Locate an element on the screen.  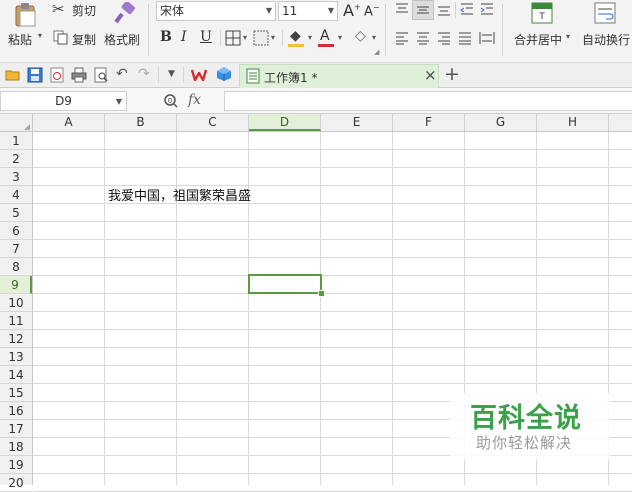
tab-label: 工作簿1 * is located at coordinates (291, 78).